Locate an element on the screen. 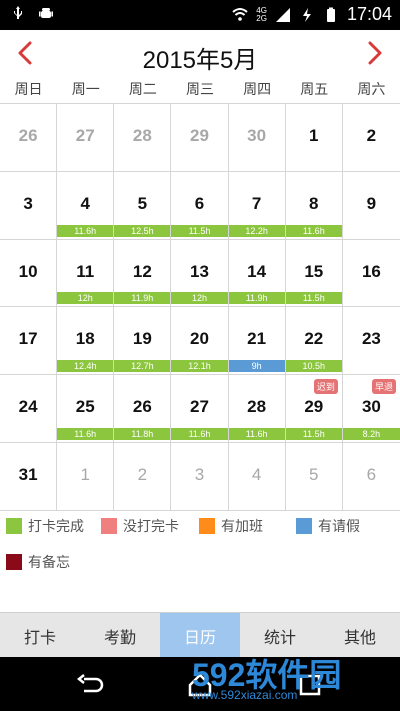 The height and width of the screenshot is (711, 400). calendar-day-cell: 17 is located at coordinates (29, 341).